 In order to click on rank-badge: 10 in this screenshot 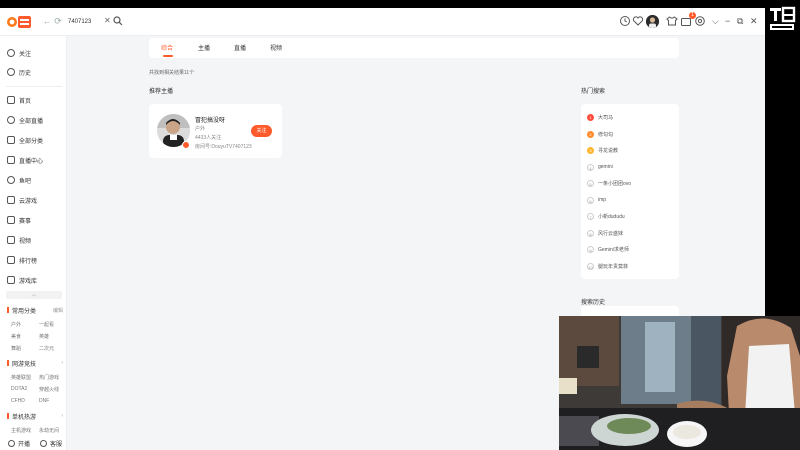, I will do `click(590, 266)`.